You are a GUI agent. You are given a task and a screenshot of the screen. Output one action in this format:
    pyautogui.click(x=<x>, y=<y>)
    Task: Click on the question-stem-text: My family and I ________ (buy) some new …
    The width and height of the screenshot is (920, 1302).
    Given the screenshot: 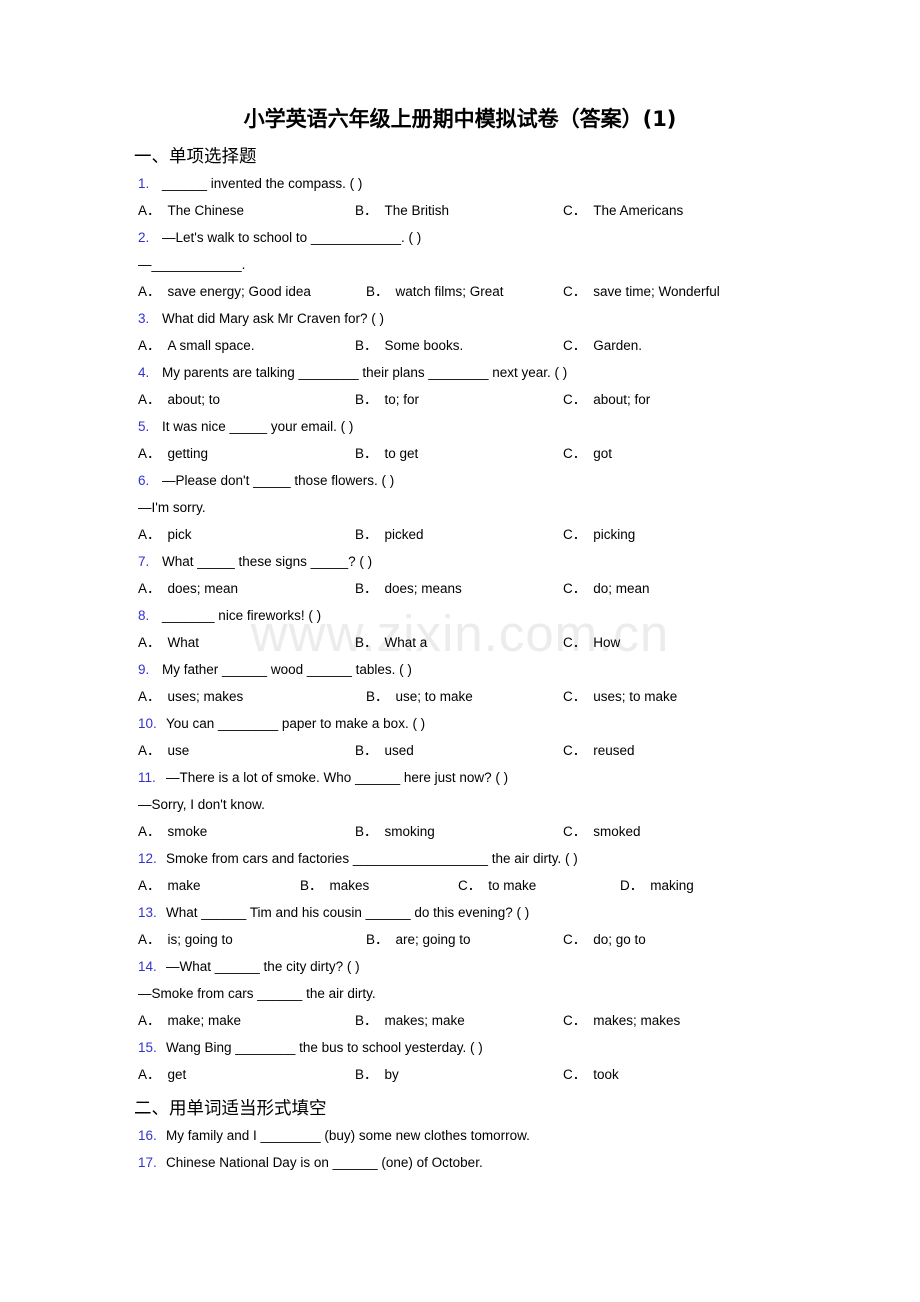 What is the action you would take?
    pyautogui.click(x=348, y=1135)
    